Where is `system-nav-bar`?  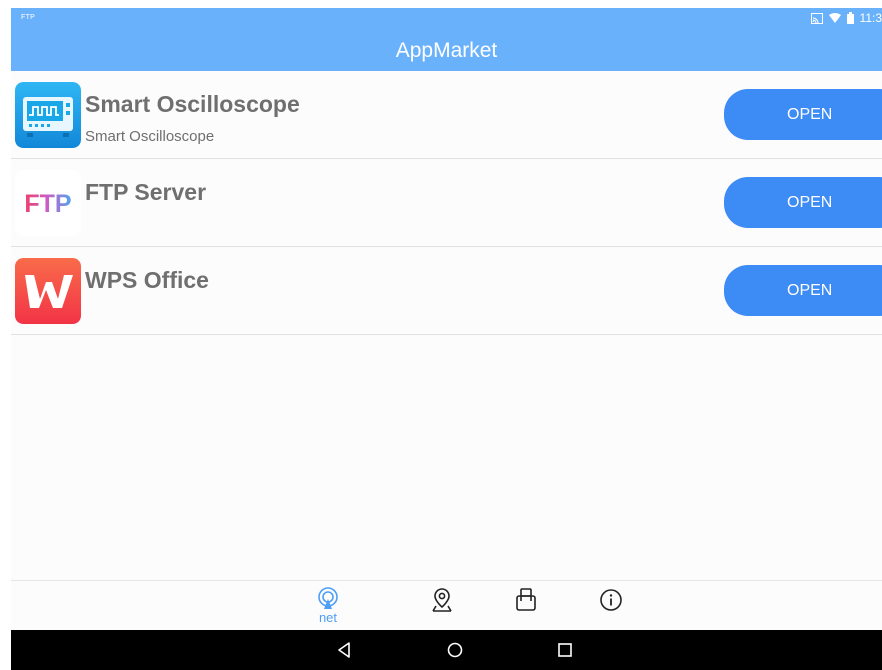
system-nav-bar is located at coordinates (446, 650).